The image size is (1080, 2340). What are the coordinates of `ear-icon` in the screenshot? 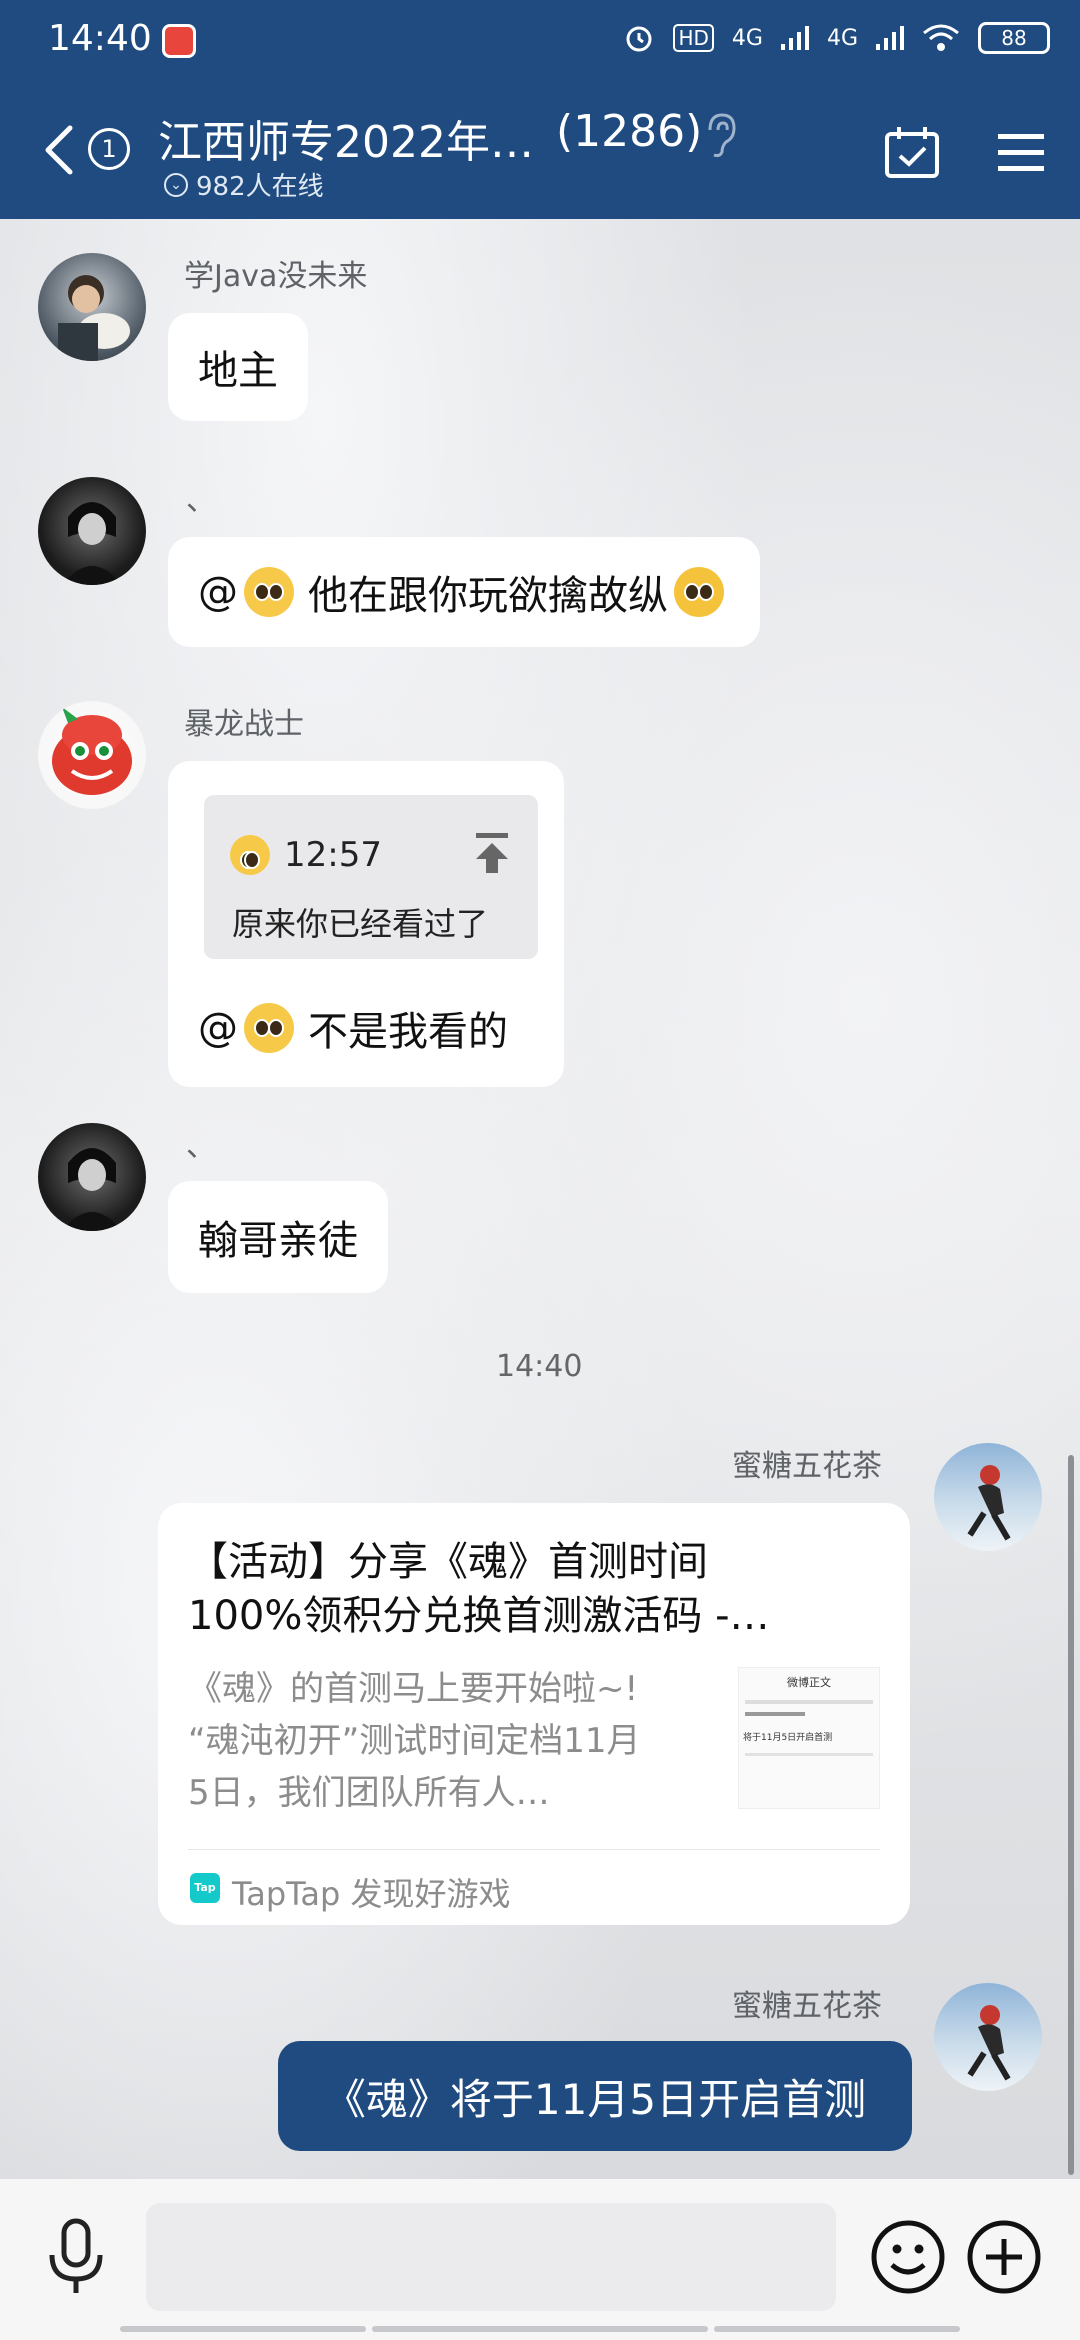 It's located at (720, 135).